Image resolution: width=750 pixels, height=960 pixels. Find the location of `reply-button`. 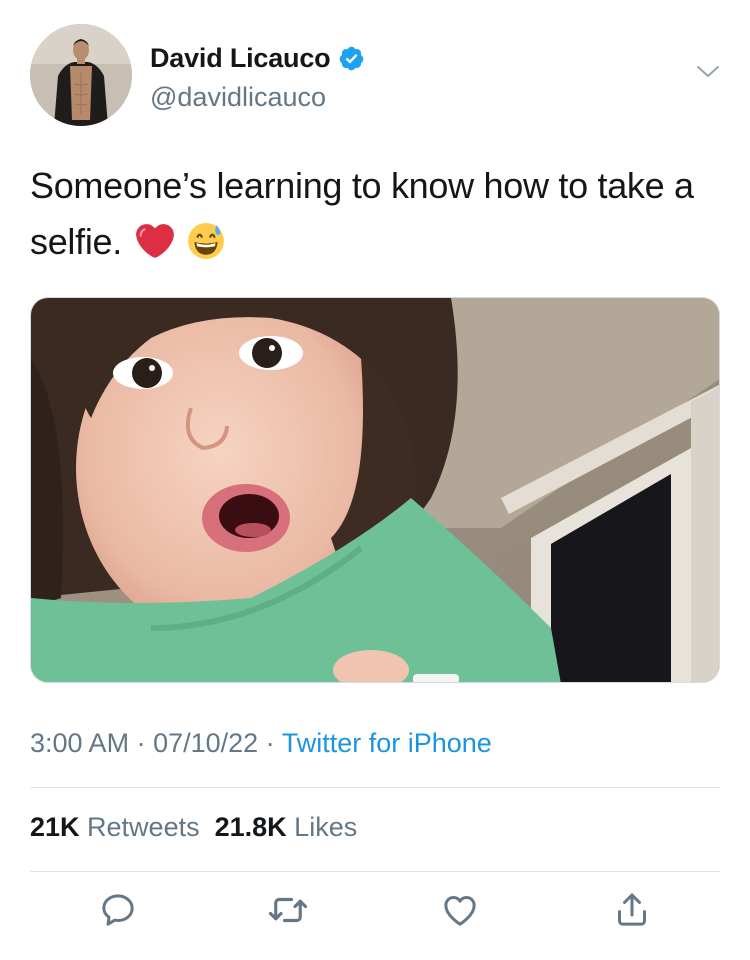

reply-button is located at coordinates (118, 912).